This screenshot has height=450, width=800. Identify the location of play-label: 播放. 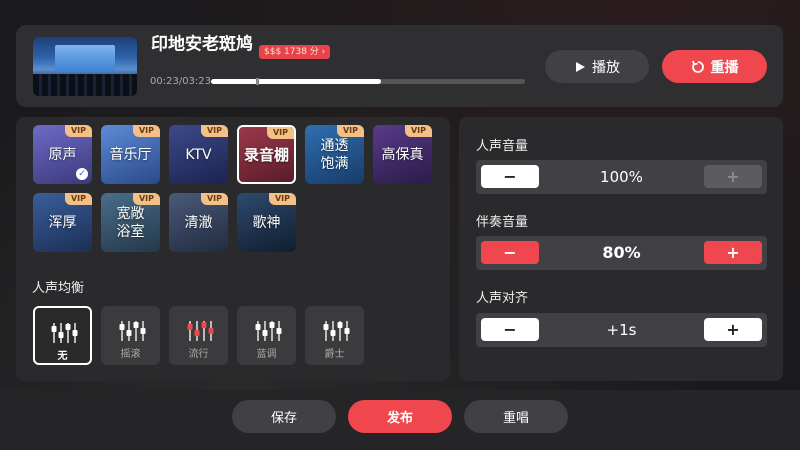
(606, 67).